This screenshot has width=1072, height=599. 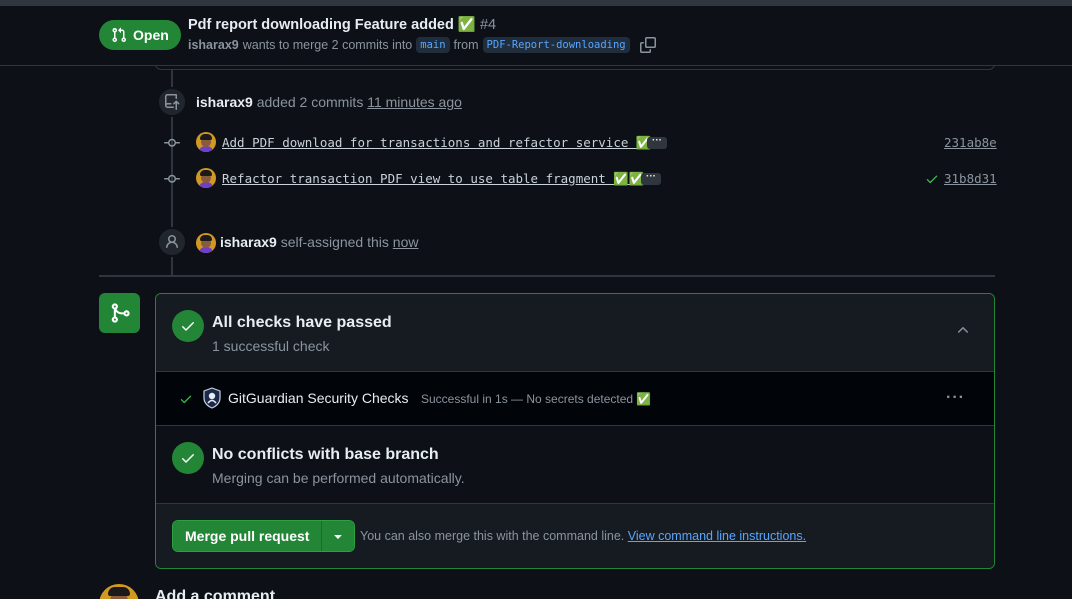 I want to click on commits-event-text: isharax9 added 2 commits 11 minutes ago, so click(x=329, y=102).